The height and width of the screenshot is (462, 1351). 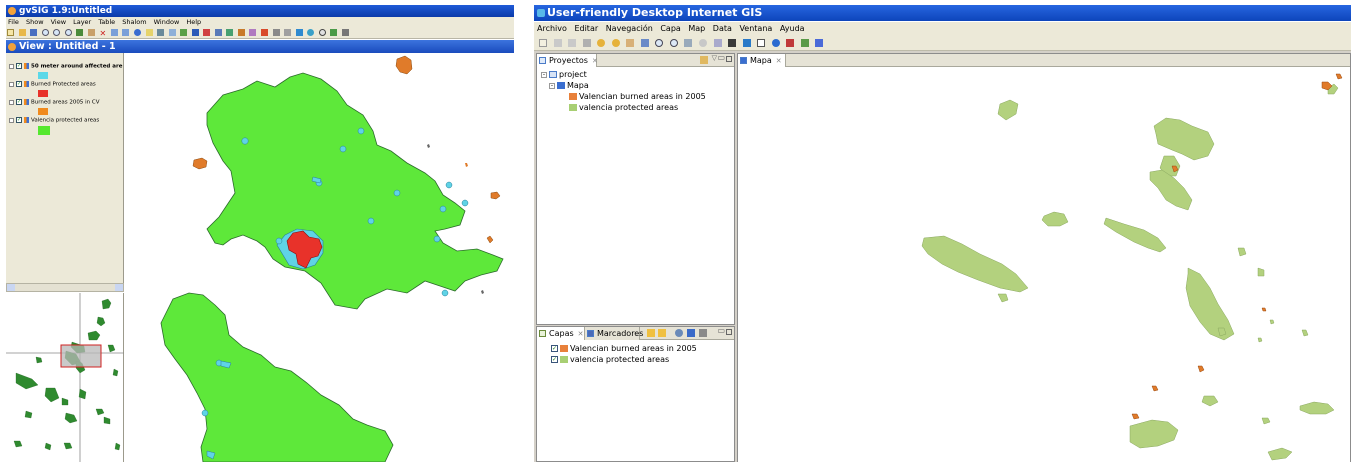 What do you see at coordinates (311, 32) in the screenshot?
I see `globe-icon` at bounding box center [311, 32].